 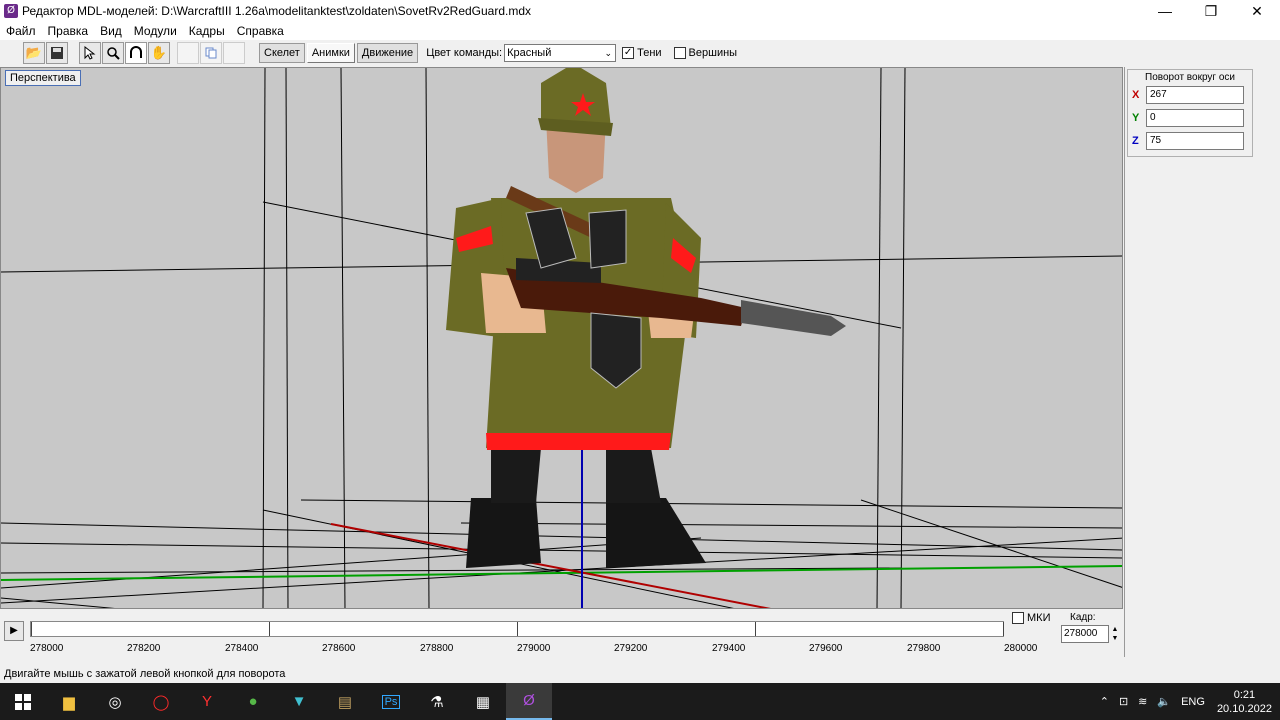 I want to click on rotation-header: Поворот вокруг оси, so click(x=1190, y=77).